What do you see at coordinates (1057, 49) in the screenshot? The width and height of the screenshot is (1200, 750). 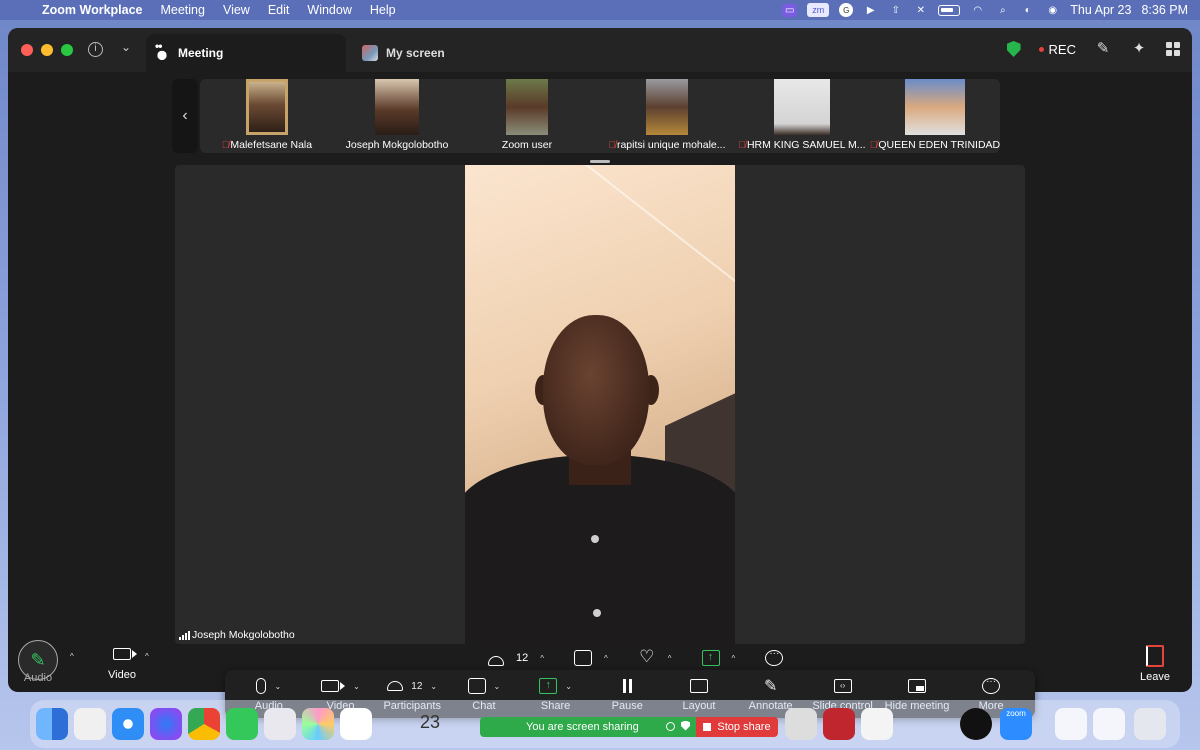 I see `recording-indicator: REC` at bounding box center [1057, 49].